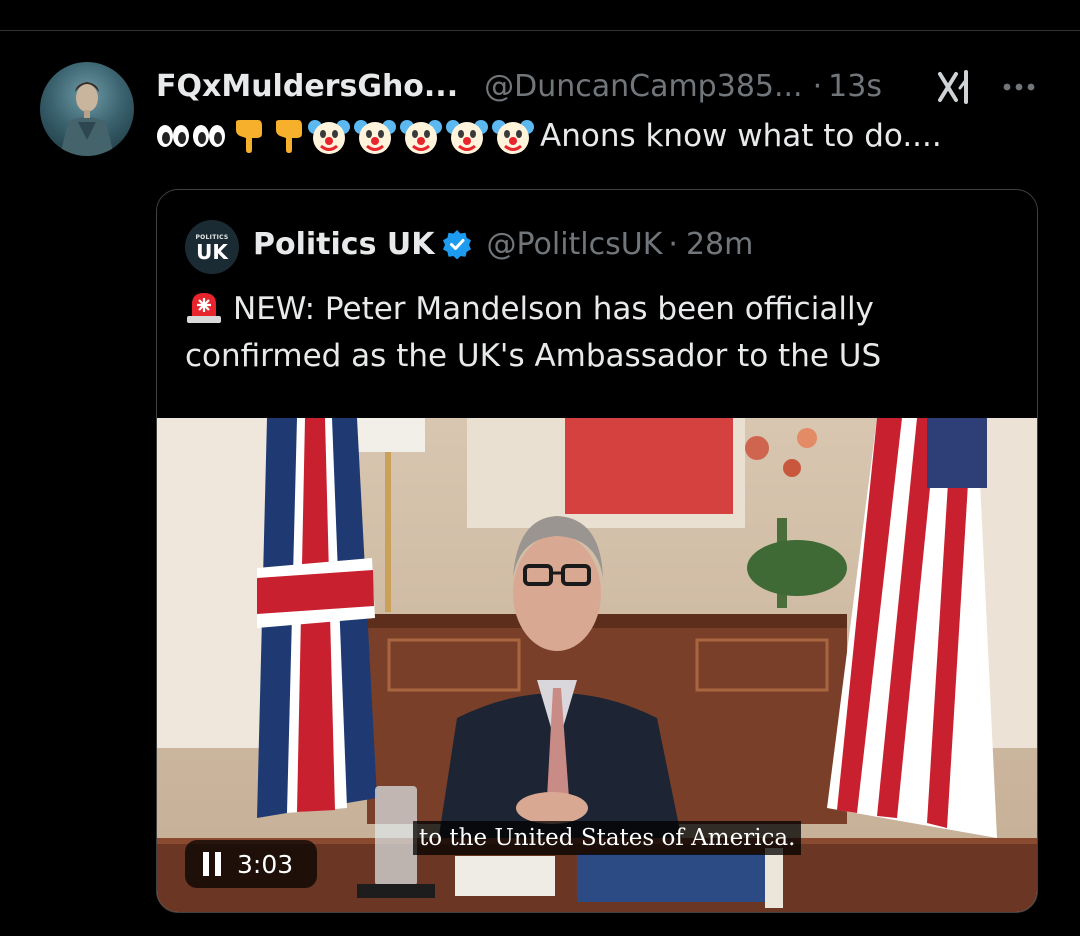  I want to click on verified-badge-icon, so click(457, 244).